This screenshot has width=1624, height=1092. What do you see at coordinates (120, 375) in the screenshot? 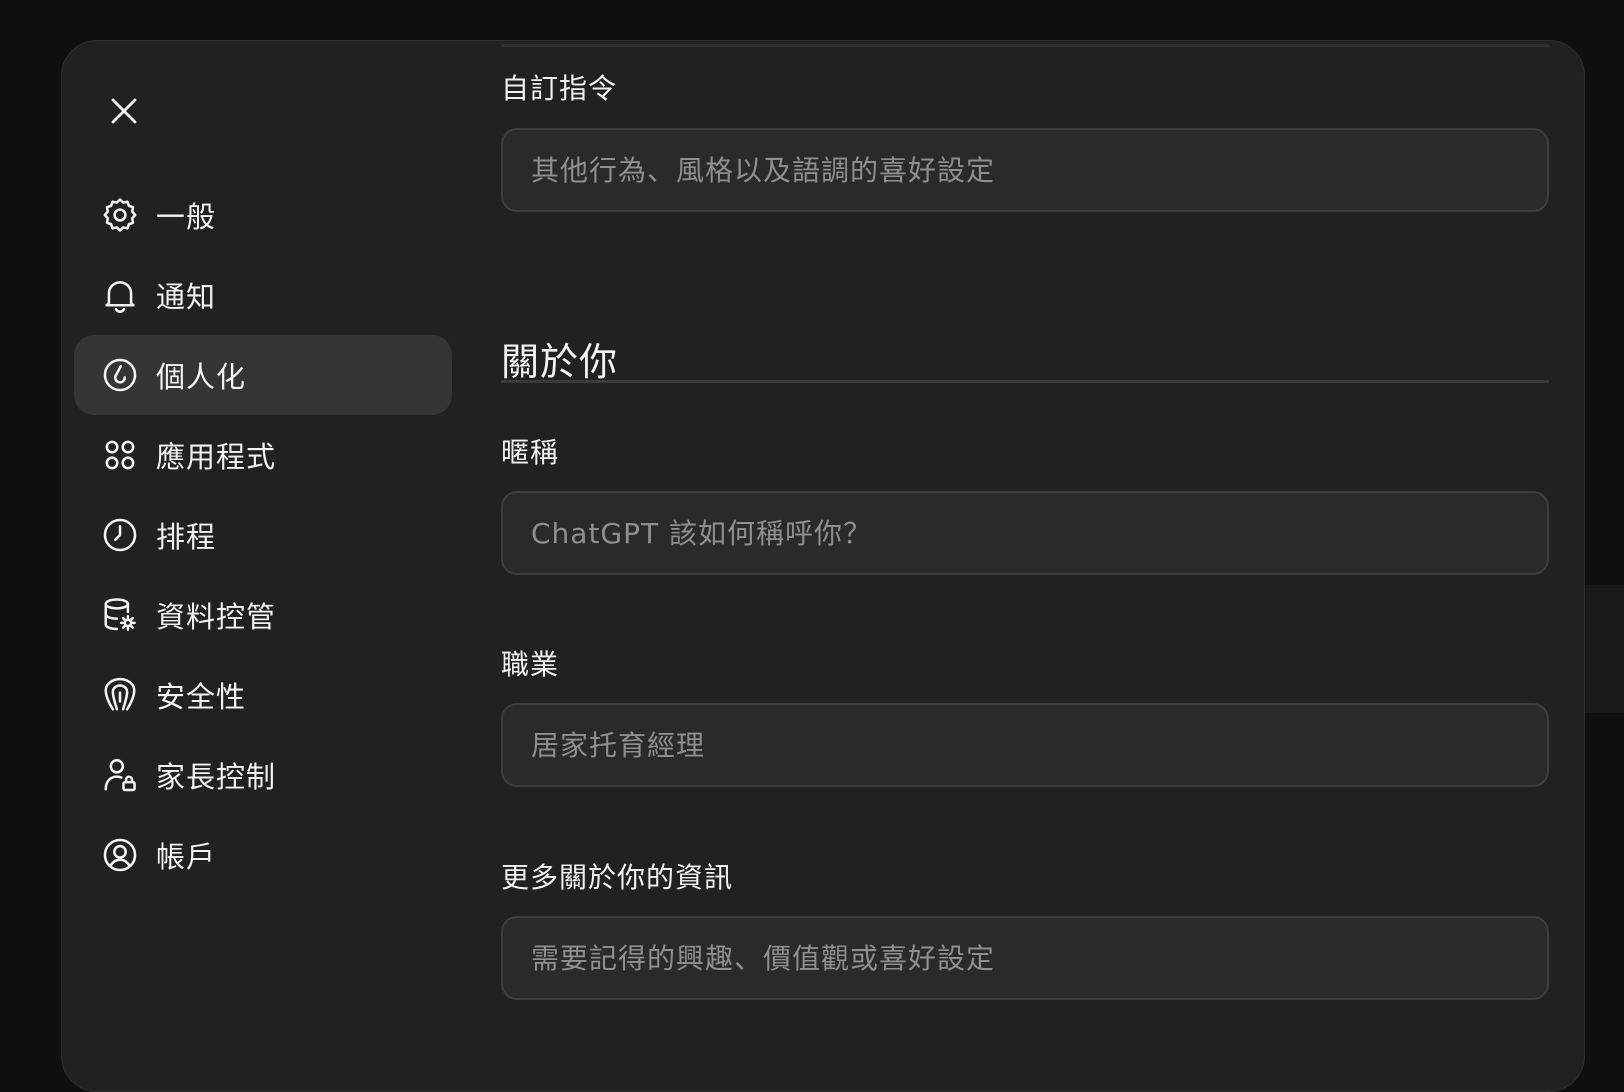
I see `personalization-icon` at bounding box center [120, 375].